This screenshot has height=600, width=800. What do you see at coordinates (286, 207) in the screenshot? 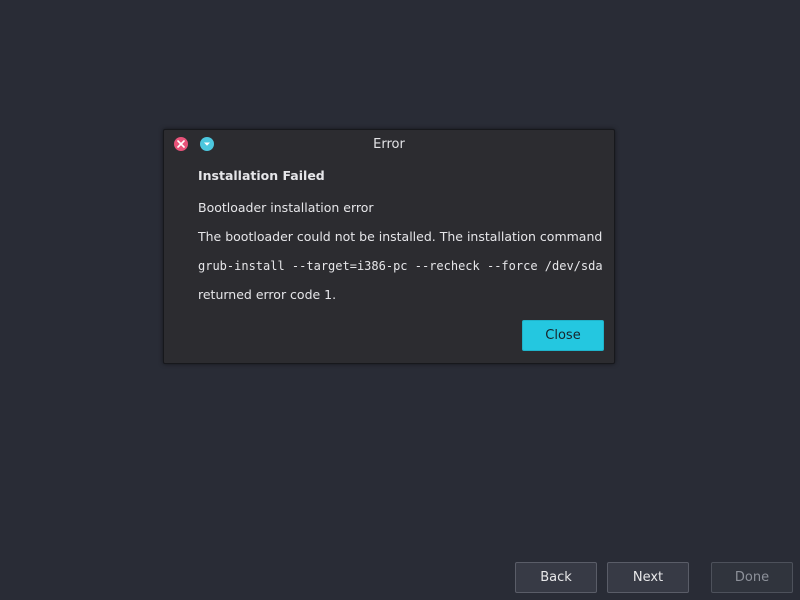
I see `error-subtitle: Bootloader installation error` at bounding box center [286, 207].